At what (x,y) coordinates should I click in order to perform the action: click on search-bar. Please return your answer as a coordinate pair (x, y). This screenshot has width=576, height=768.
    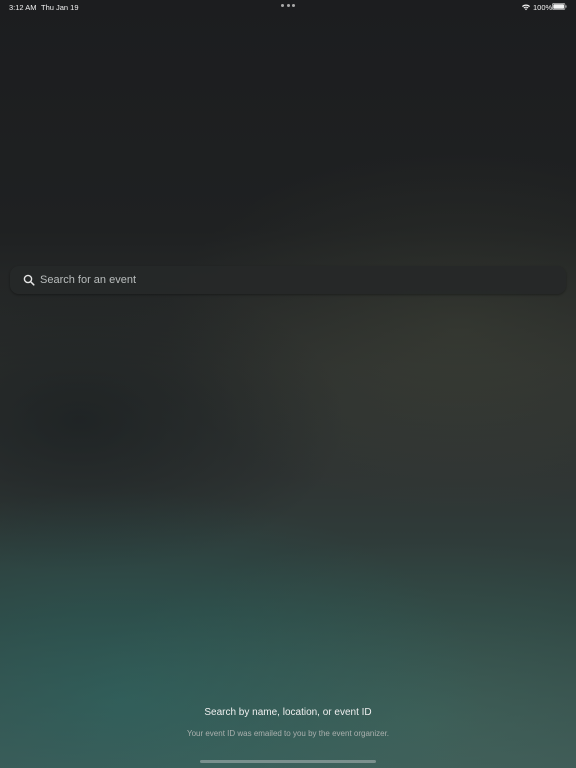
    Looking at the image, I should click on (288, 280).